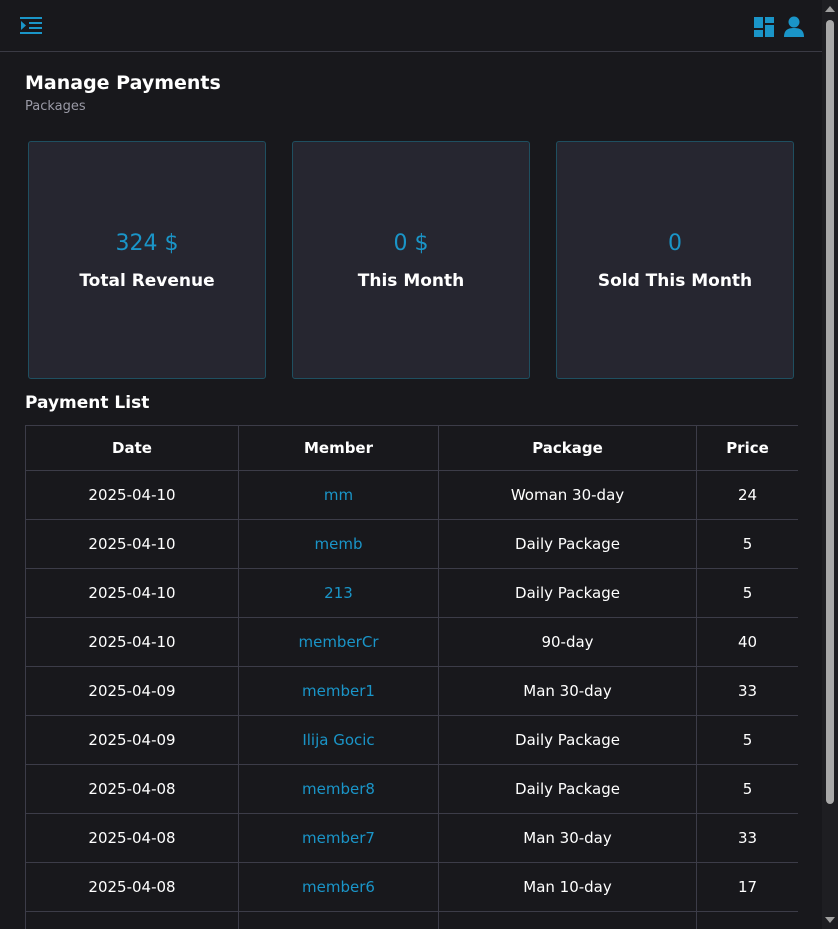  I want to click on cell-date, so click(132, 920).